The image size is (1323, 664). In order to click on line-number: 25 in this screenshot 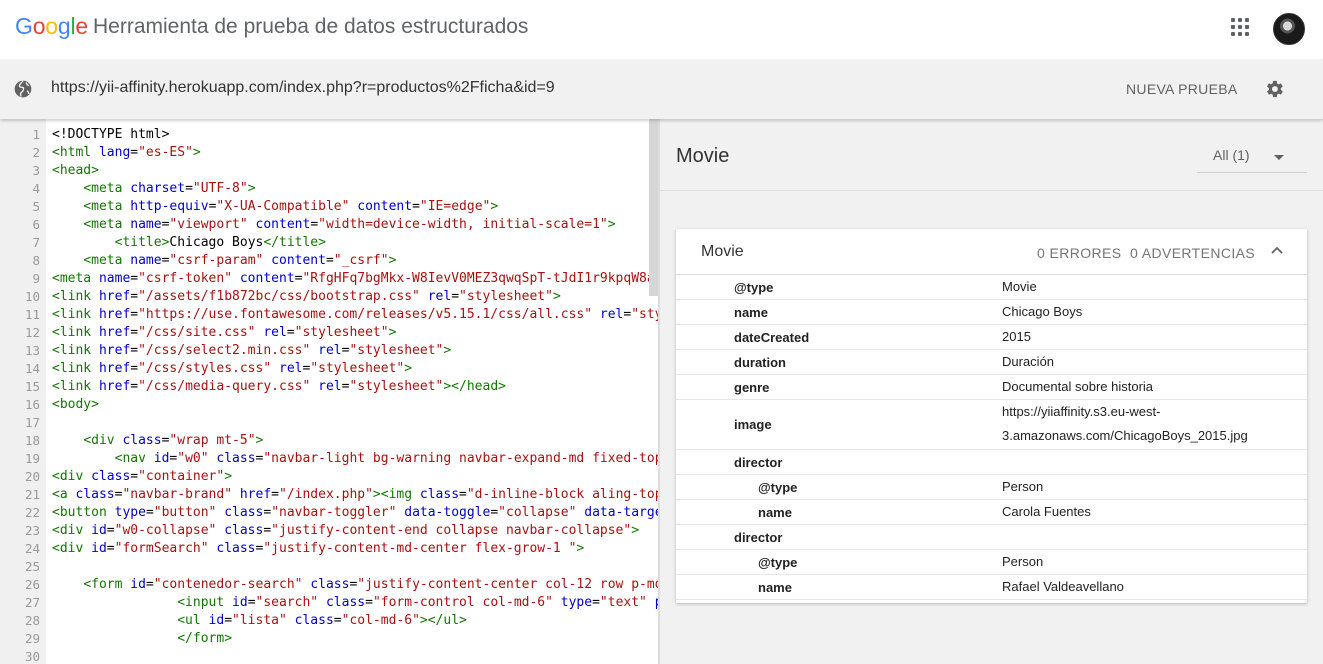, I will do `click(32, 566)`.